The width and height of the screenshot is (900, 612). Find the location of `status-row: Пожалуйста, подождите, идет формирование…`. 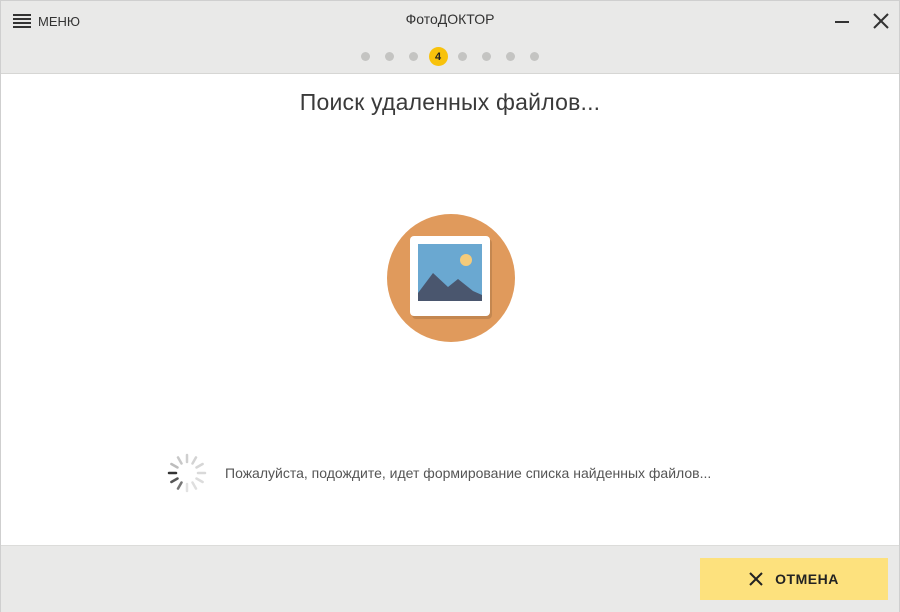

status-row: Пожалуйста, подождите, идет формирование… is located at coordinates (437, 473).